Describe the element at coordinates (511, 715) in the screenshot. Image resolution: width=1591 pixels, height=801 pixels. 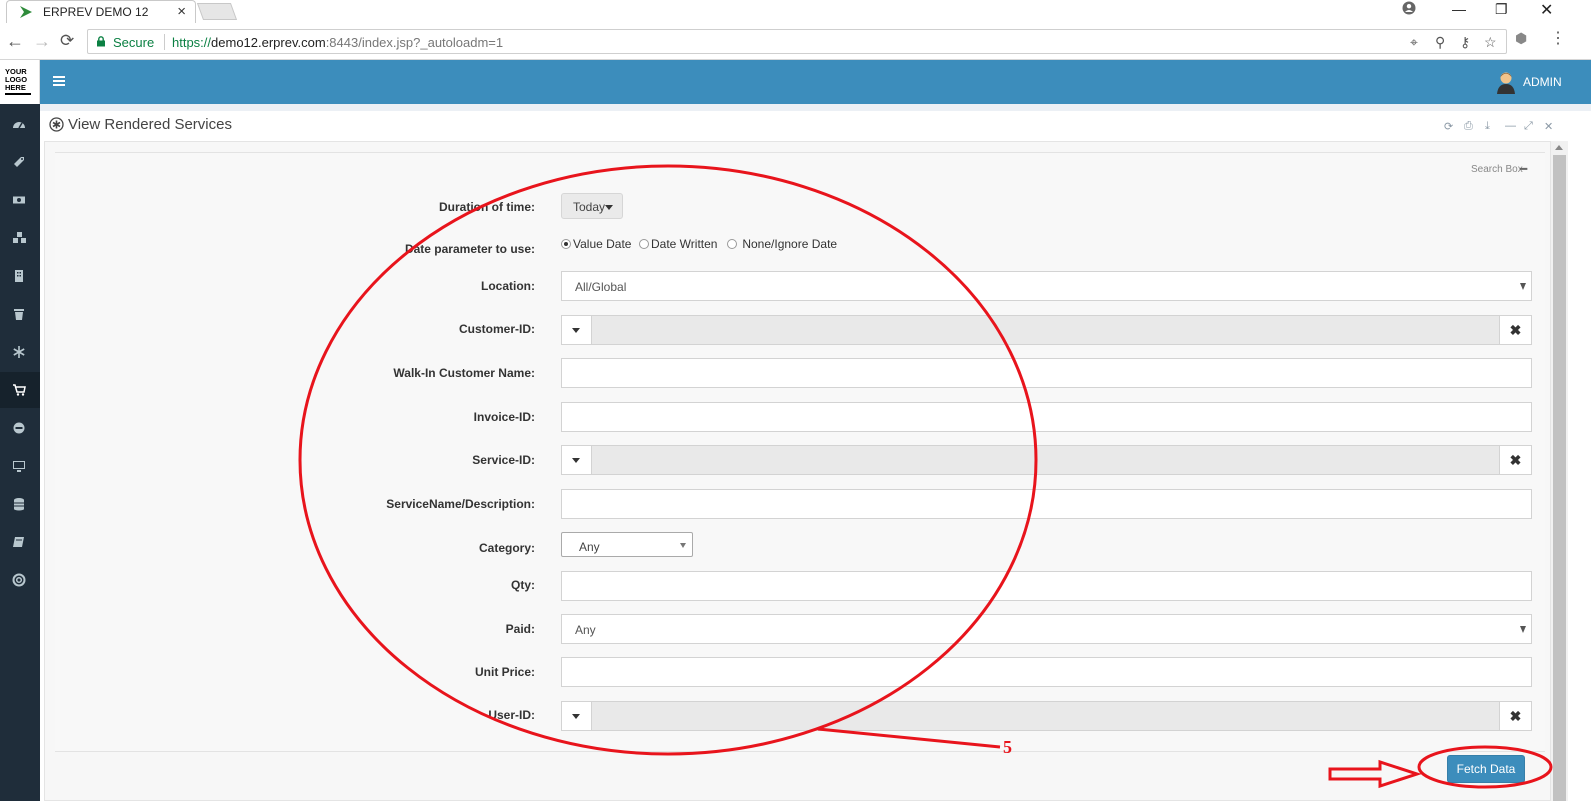
I see `user-id-label: User-ID:` at that location.